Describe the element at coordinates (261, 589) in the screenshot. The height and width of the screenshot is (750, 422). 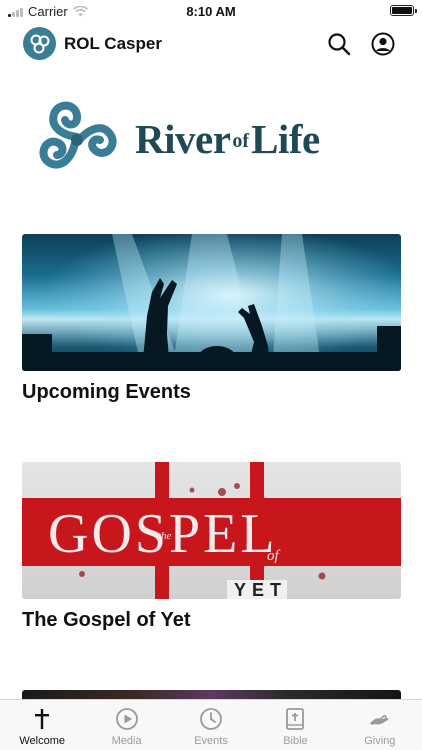
I see `gospel-bottom-text: YET` at that location.